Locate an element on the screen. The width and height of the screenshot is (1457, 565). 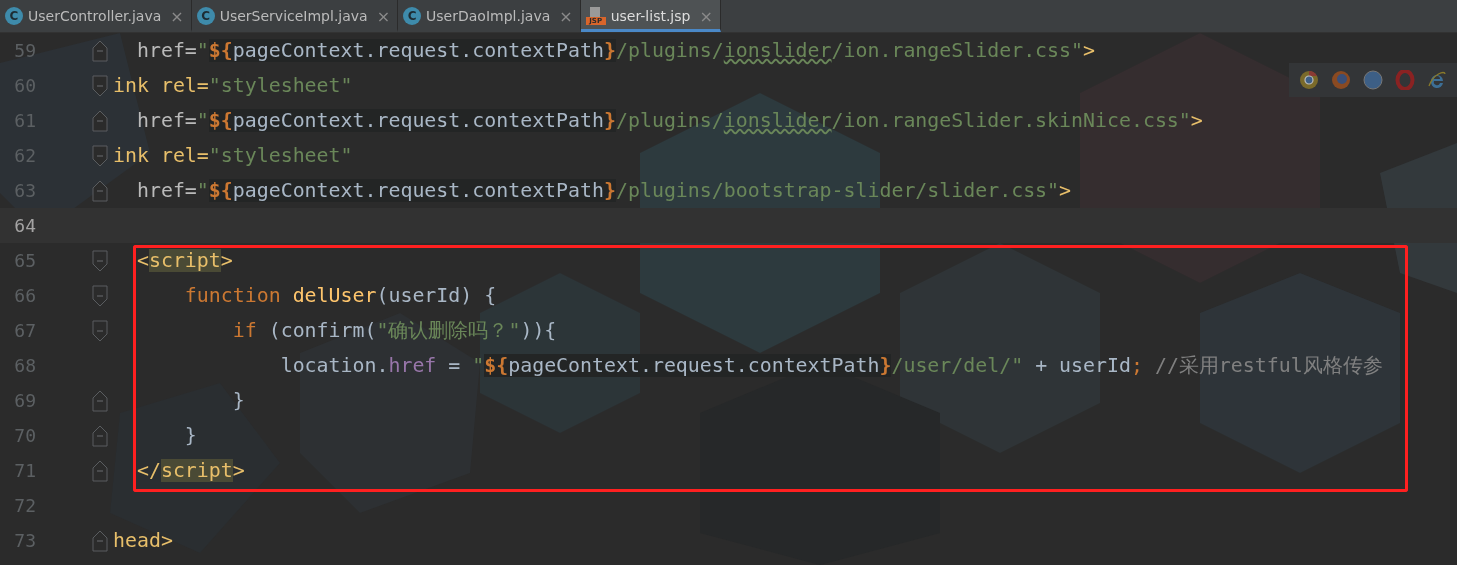
code-line: </script> is located at coordinates (190, 470).